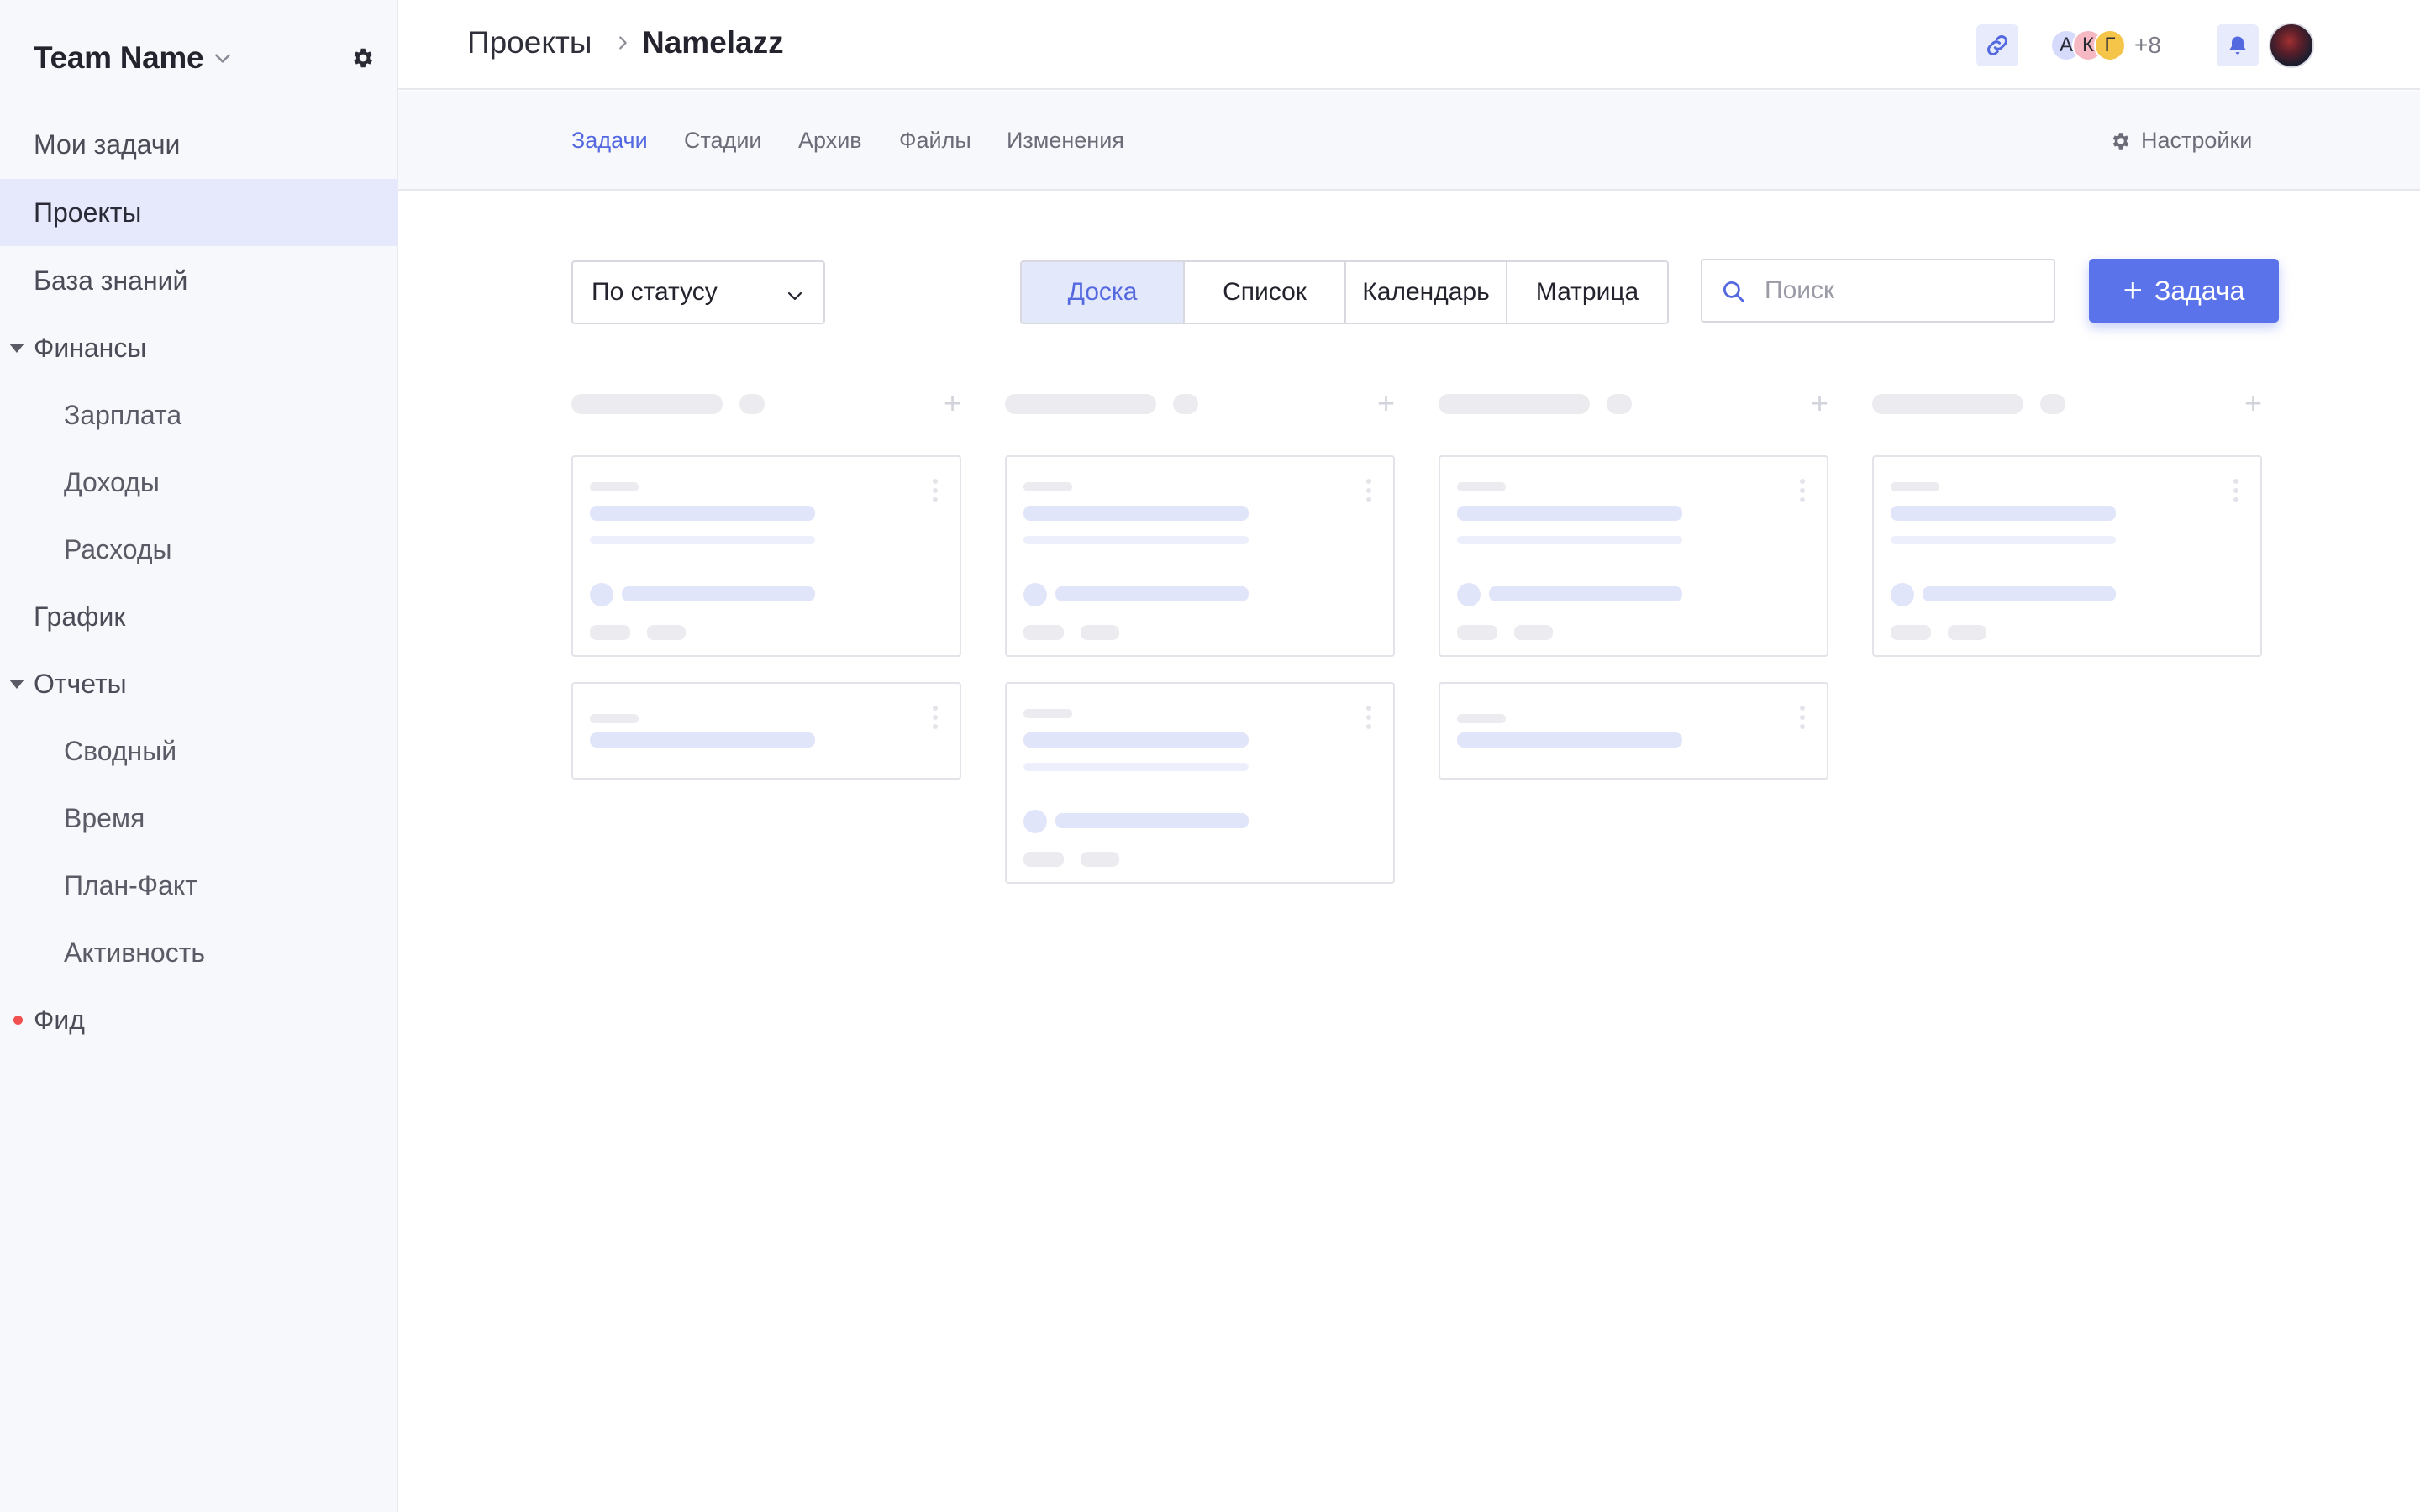 Image resolution: width=2420 pixels, height=1512 pixels. What do you see at coordinates (199, 347) in the screenshot?
I see `sidebar-group-finance: Финансы` at bounding box center [199, 347].